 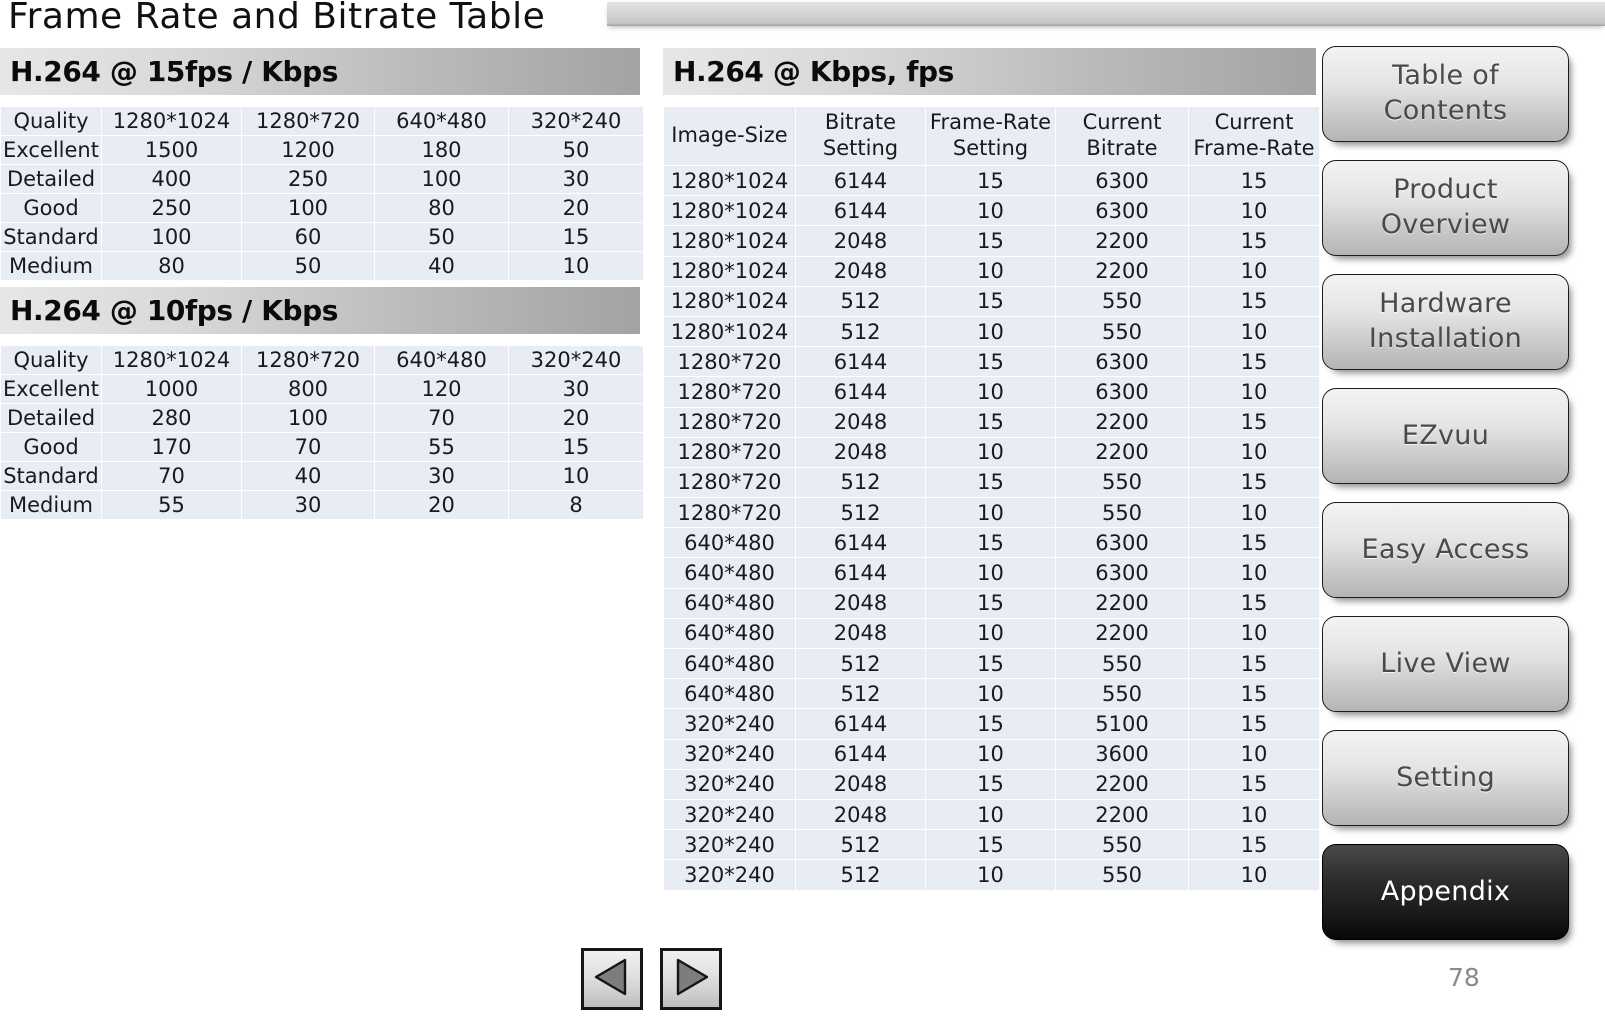 I want to click on col-header: 1280*720, so click(x=308, y=360).